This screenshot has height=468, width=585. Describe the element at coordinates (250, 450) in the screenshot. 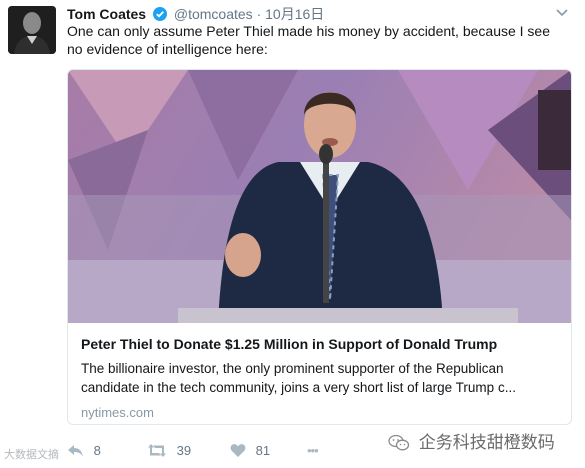

I see `like-button: 81` at that location.